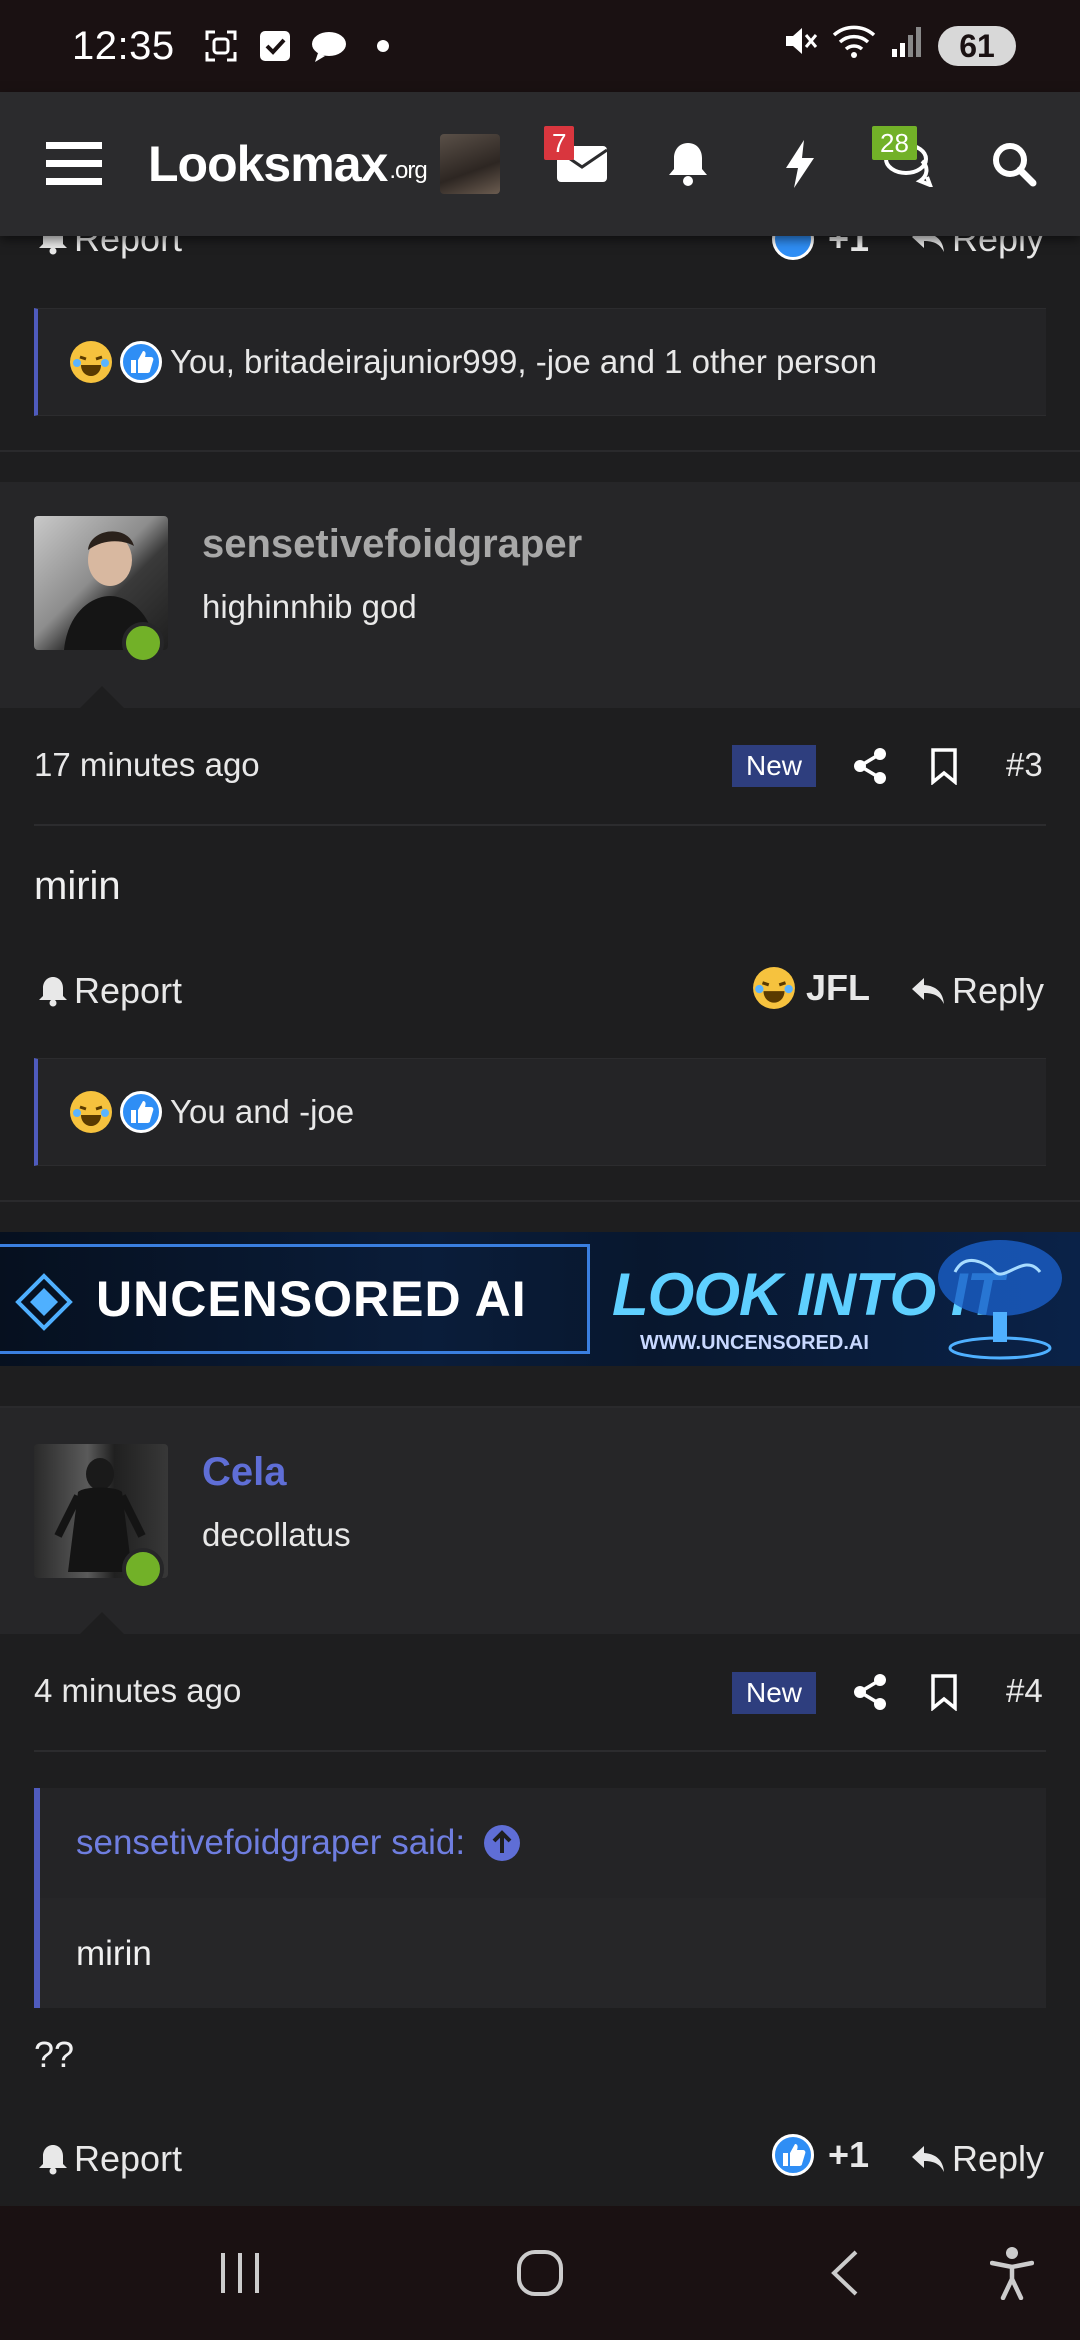 The image size is (1080, 2340). Describe the element at coordinates (329, 46) in the screenshot. I see `chat-bubble-icon` at that location.